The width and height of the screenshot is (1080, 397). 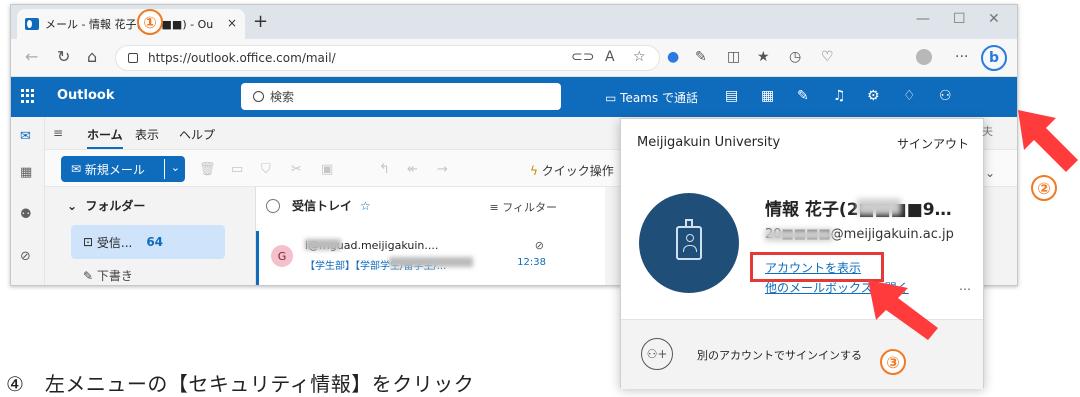 I want to click on organization-name: Meijigakuin University, so click(x=709, y=142).